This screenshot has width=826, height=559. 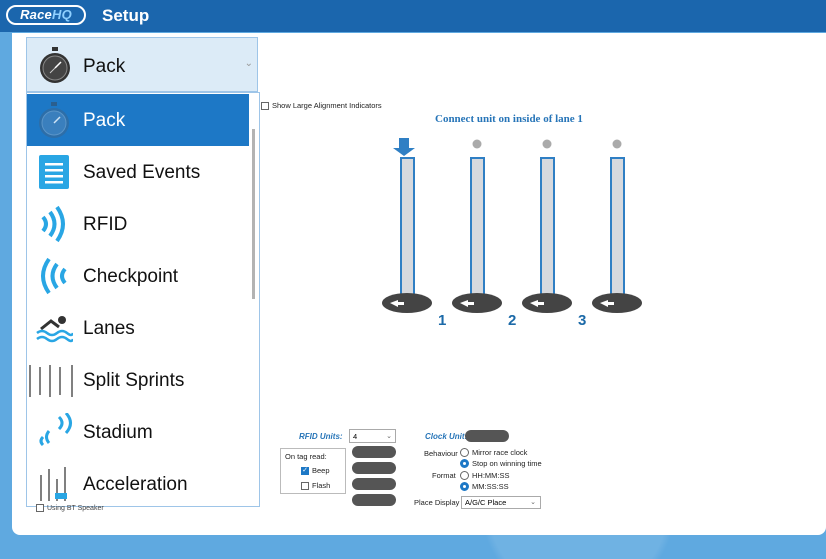 What do you see at coordinates (306, 456) in the screenshot?
I see `on-tag-read-label: On tag read:` at bounding box center [306, 456].